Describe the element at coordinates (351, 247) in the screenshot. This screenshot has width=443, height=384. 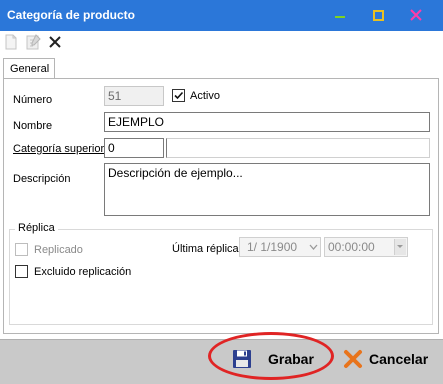
I see `ultima-replica-time-value: 00:00:00` at that location.